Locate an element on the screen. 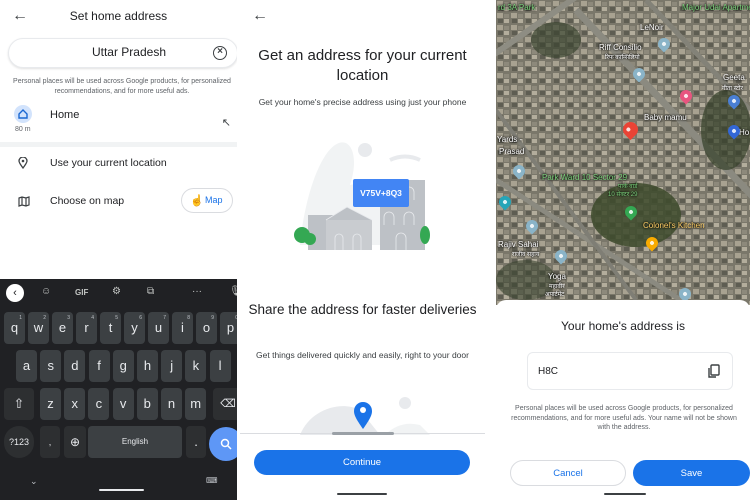 Image resolution: width=750 pixels, height=500 pixels. map-label: अपार्टमेंट is located at coordinates (555, 295).